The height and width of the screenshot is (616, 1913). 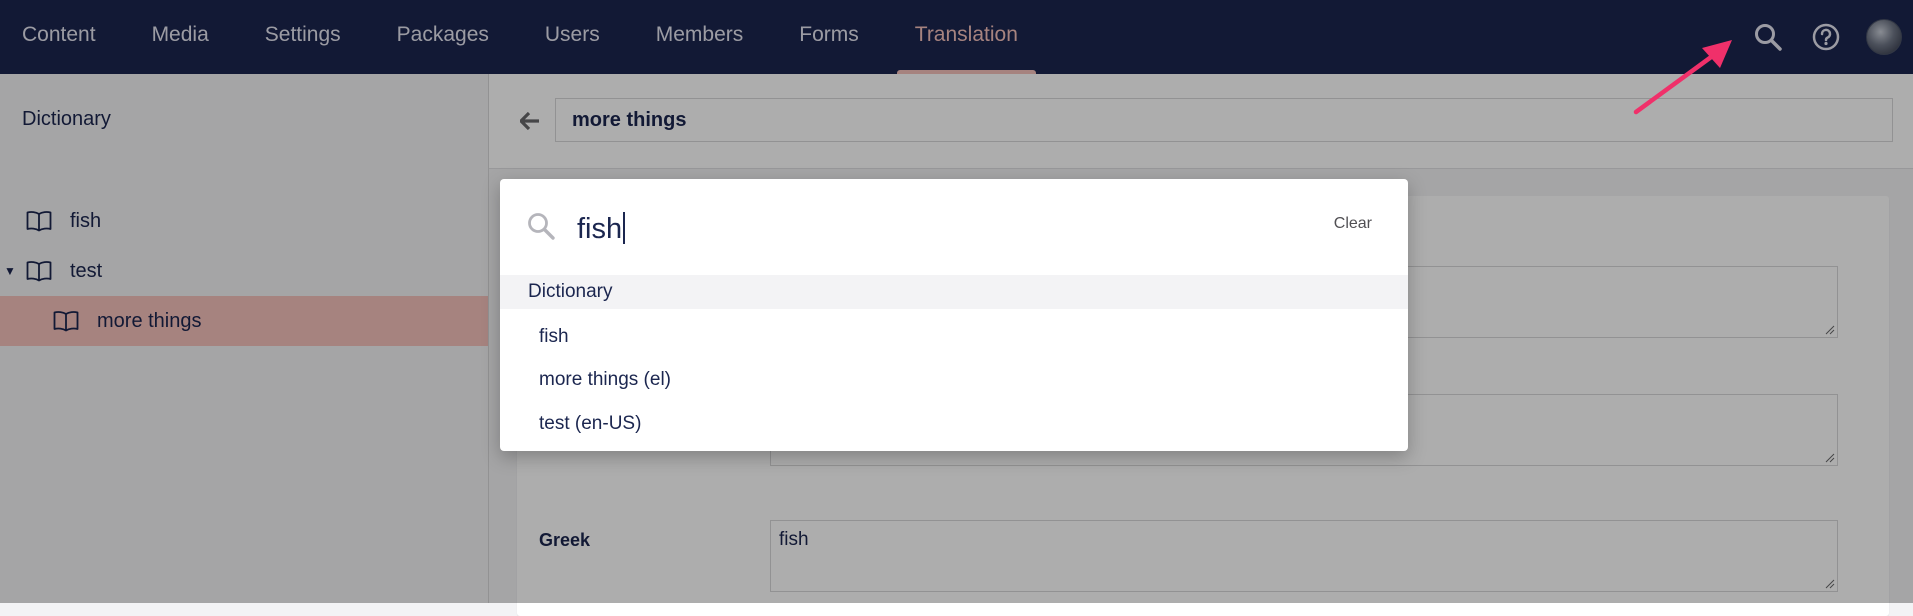 I want to click on search-input: fish, so click(x=827, y=229).